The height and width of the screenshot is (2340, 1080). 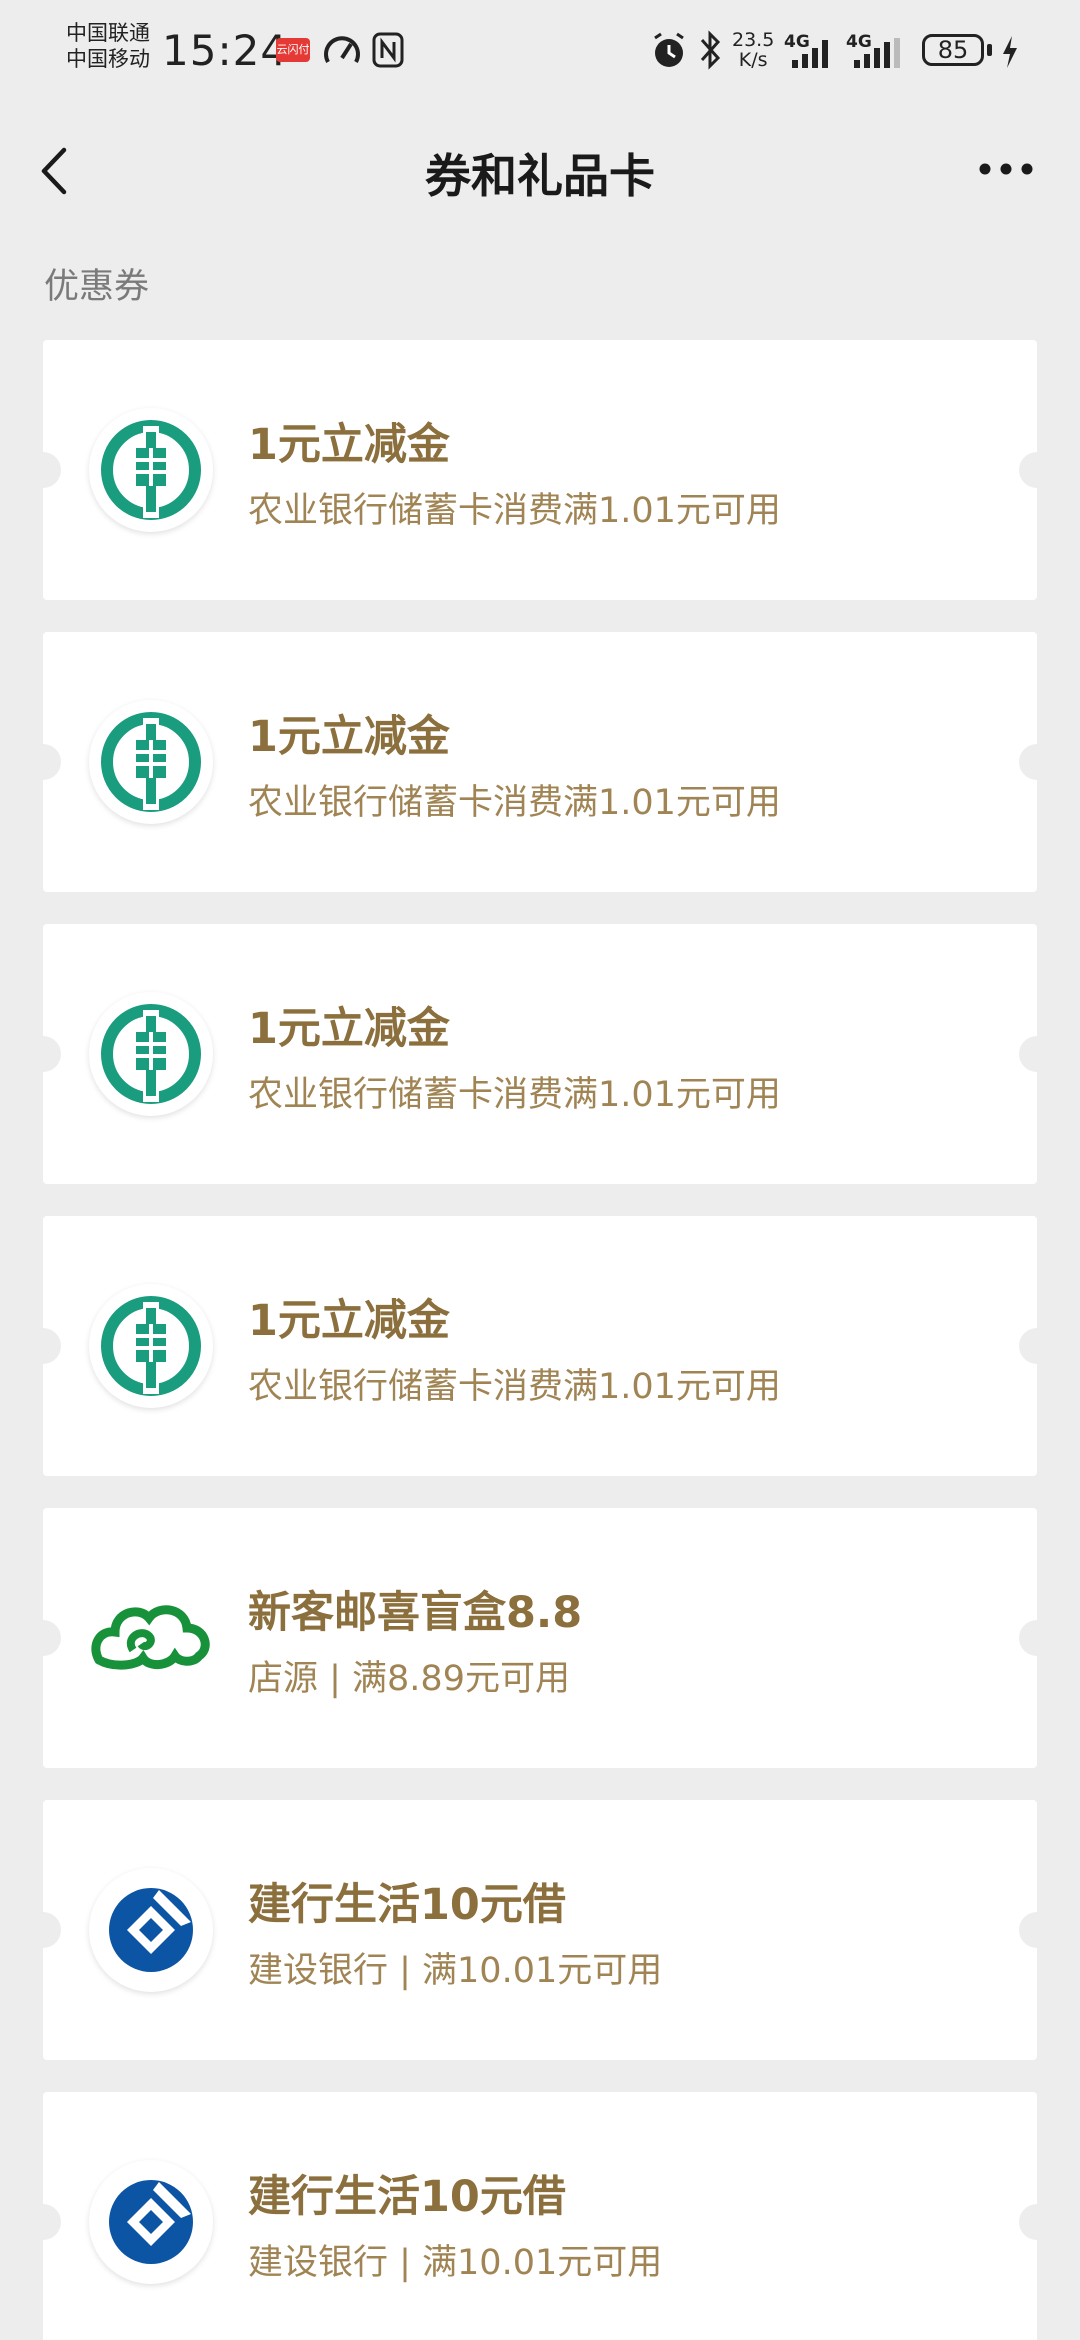 I want to click on nav-header: 券和礼品卡, so click(x=540, y=170).